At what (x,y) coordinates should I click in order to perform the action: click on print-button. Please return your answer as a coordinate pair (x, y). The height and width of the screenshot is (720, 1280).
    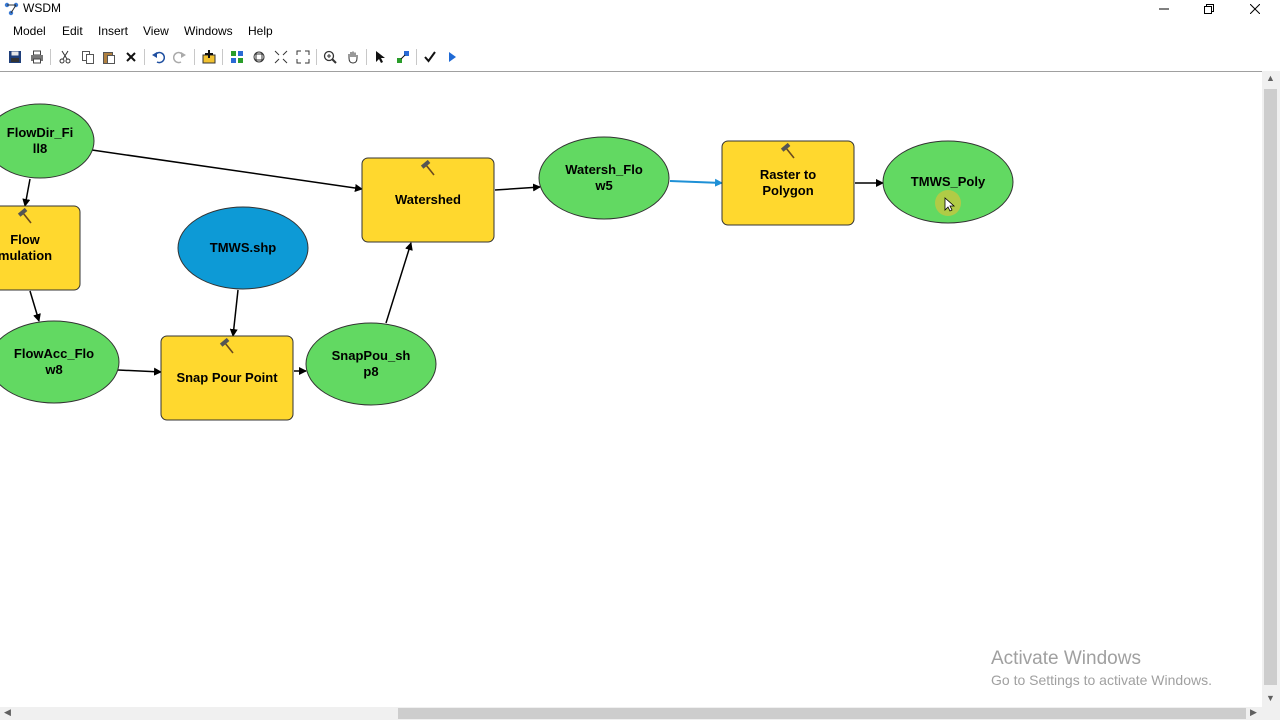
    Looking at the image, I should click on (37, 57).